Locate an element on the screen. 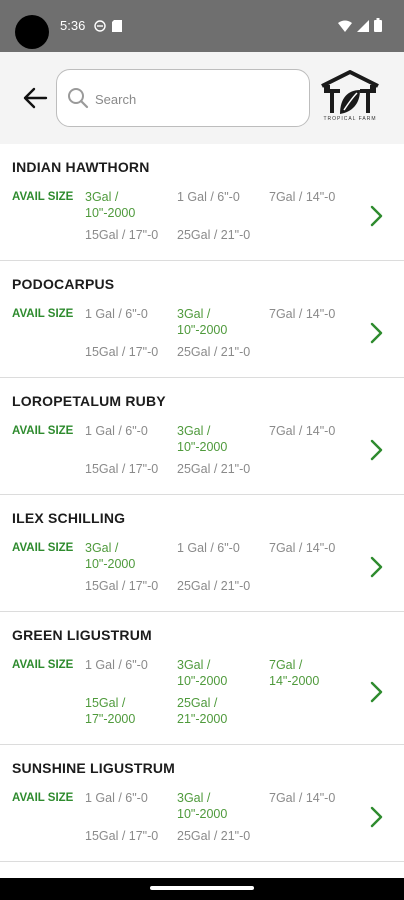 The image size is (404, 900). status-time: 5:36 is located at coordinates (73, 25).